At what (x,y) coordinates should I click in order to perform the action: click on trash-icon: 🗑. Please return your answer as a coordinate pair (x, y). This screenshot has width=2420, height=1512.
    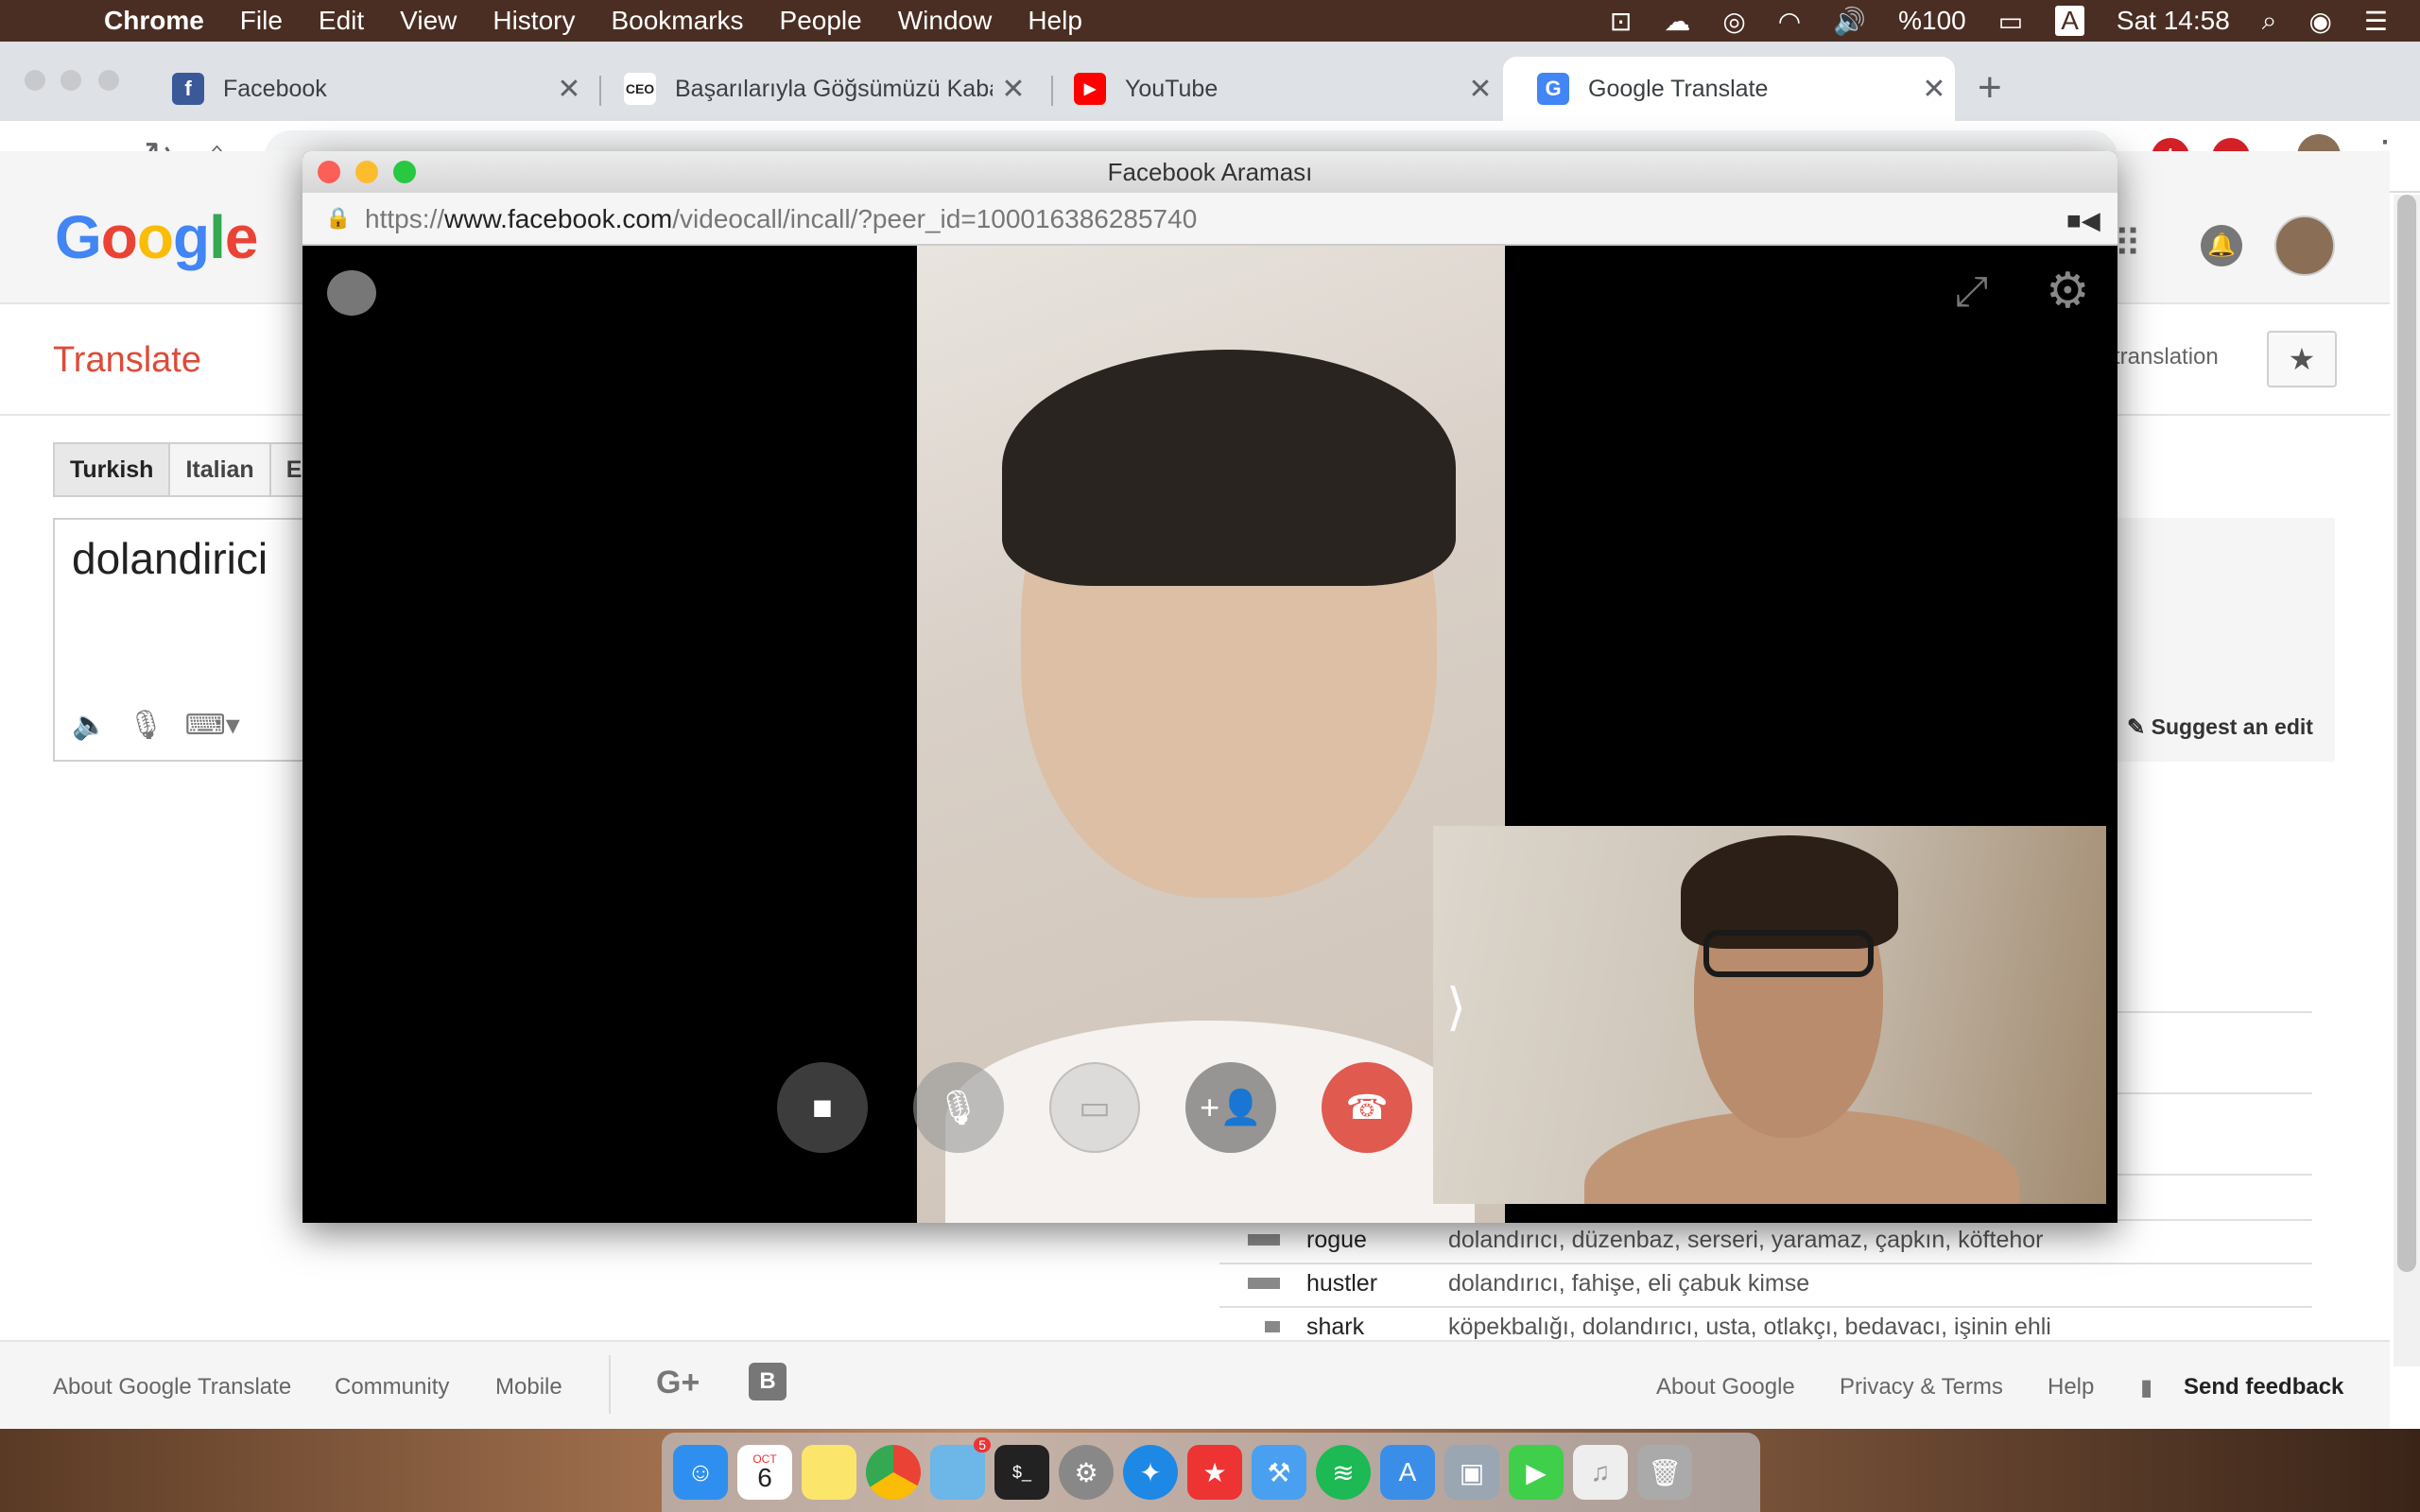
    Looking at the image, I should click on (1665, 1472).